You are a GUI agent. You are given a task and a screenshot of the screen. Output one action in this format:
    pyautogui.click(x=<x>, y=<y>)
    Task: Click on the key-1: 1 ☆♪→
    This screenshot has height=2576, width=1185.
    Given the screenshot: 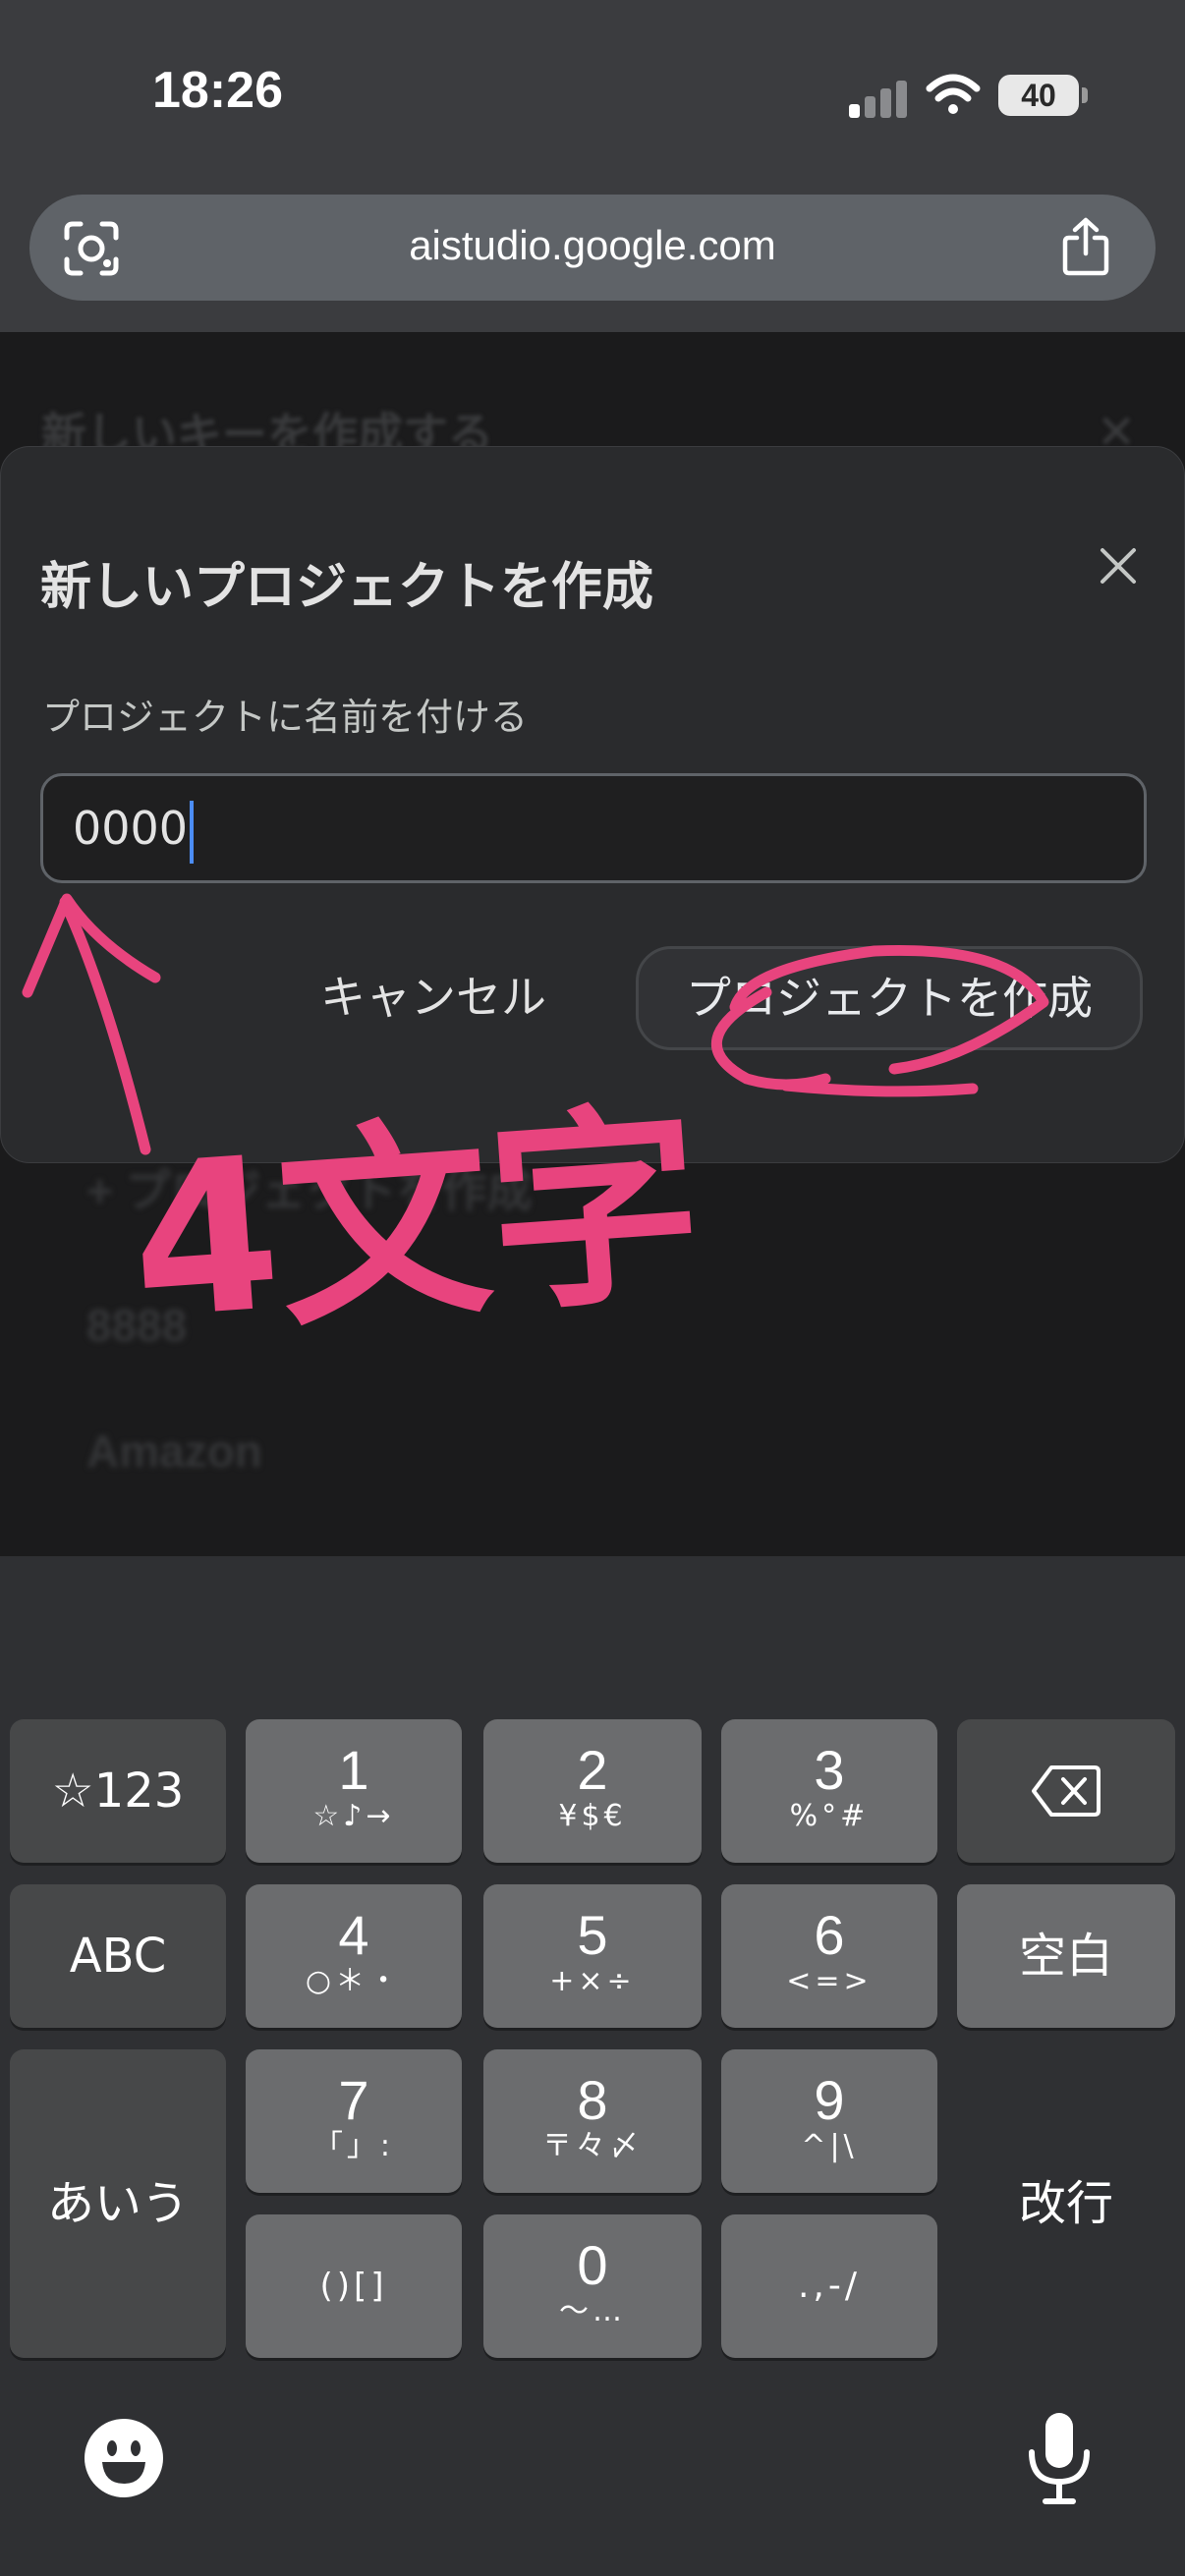 What is the action you would take?
    pyautogui.click(x=354, y=1791)
    